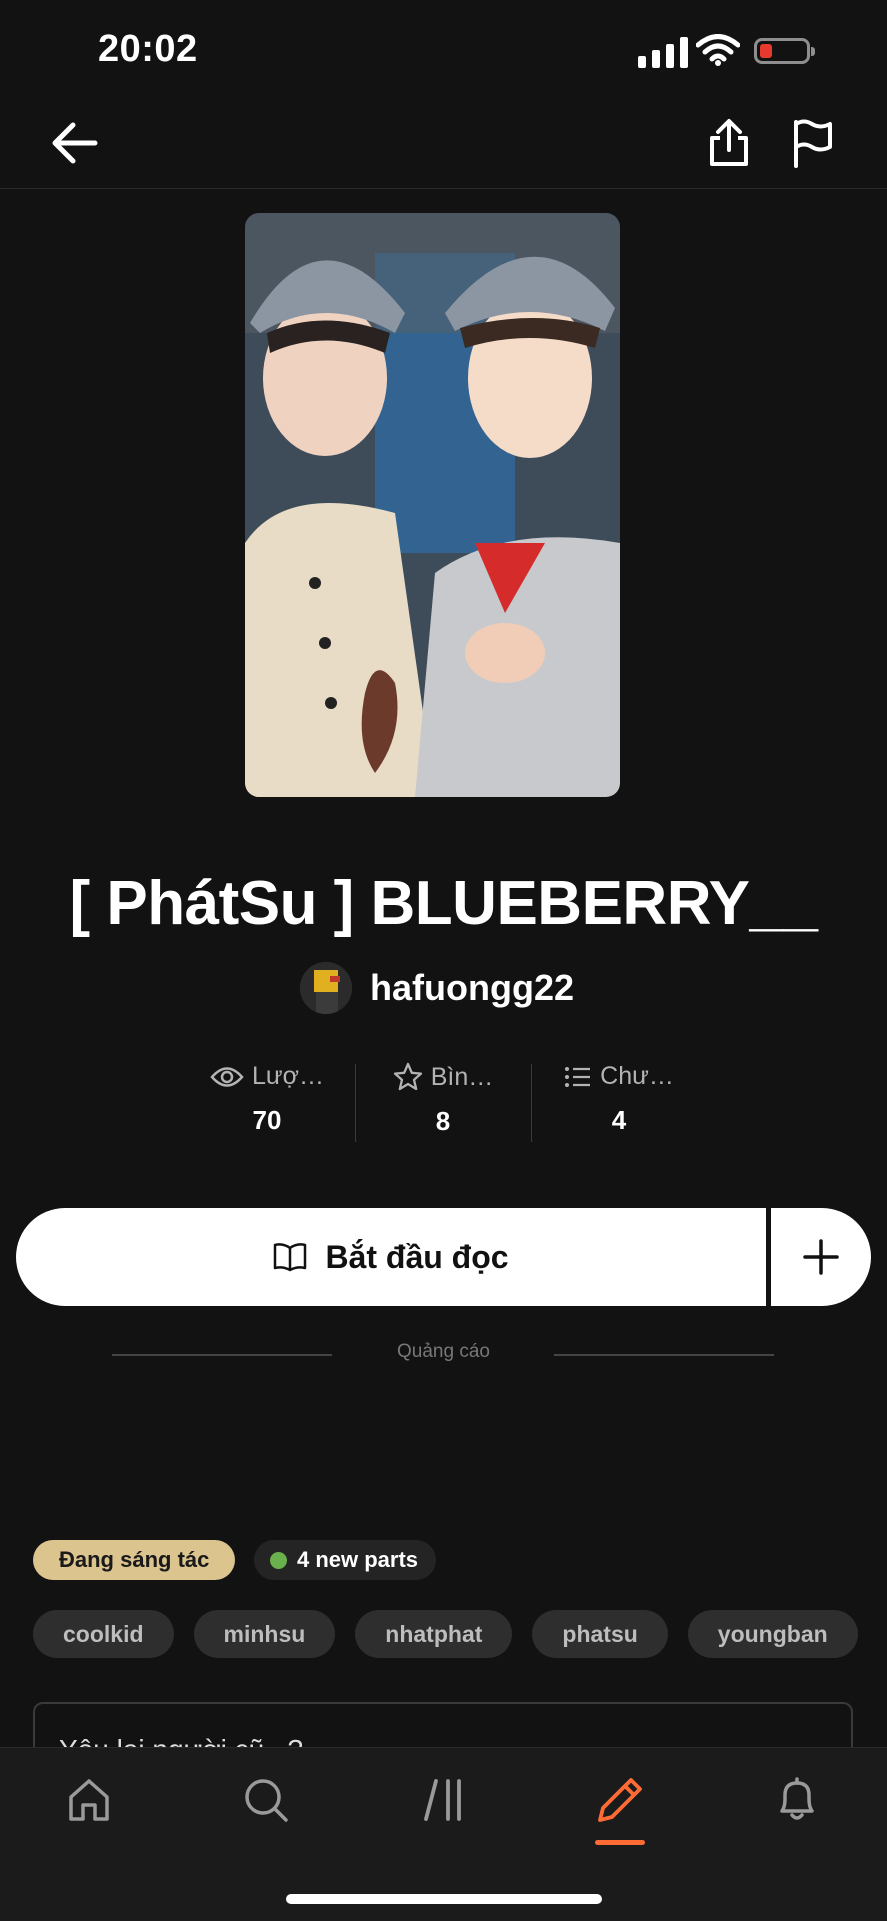 The image size is (887, 1921). What do you see at coordinates (267, 1120) in the screenshot?
I see `stat-reads-value: 70` at bounding box center [267, 1120].